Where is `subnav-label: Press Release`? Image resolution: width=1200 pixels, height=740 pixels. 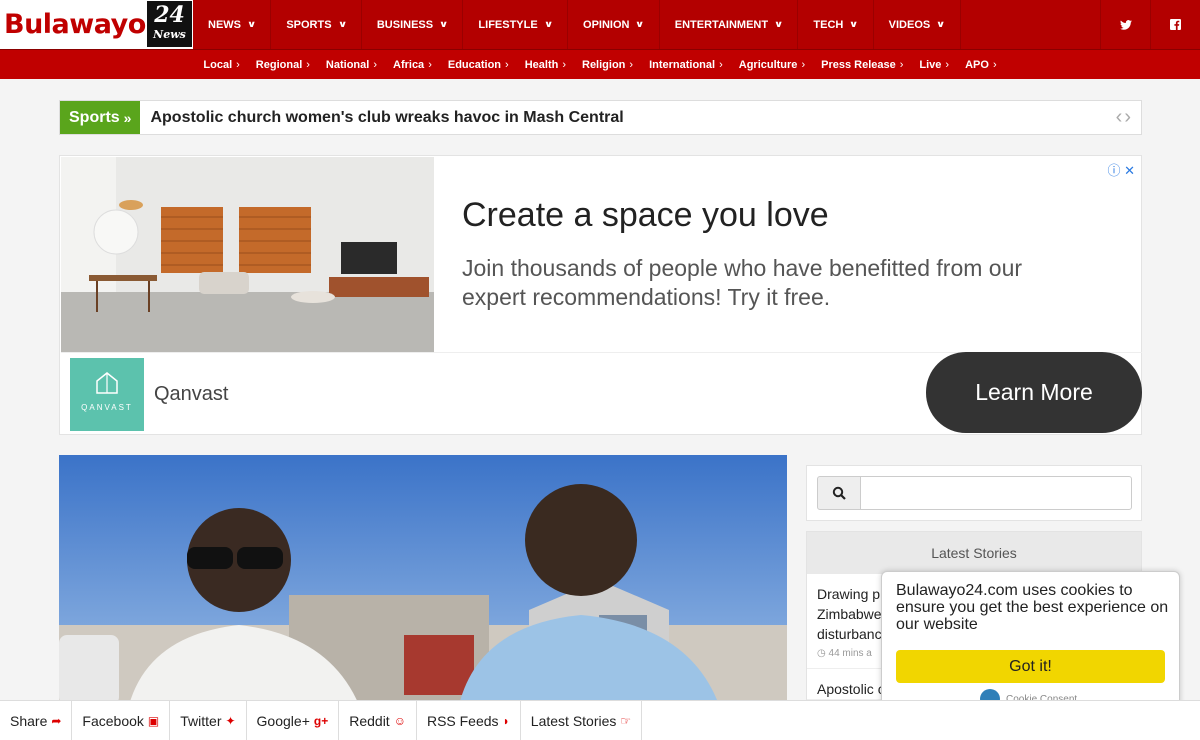
subnav-label: Press Release is located at coordinates (858, 64).